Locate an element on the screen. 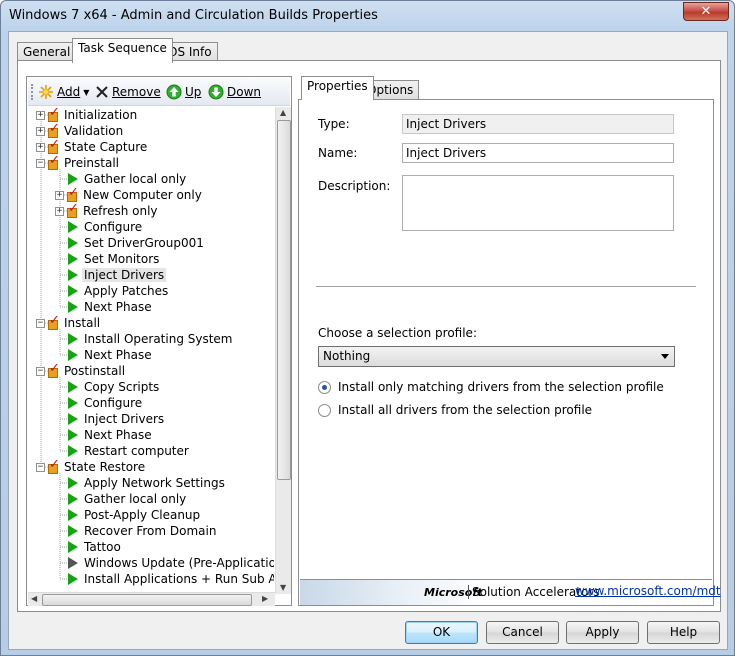 The width and height of the screenshot is (735, 656). help-button: Help is located at coordinates (683, 632).